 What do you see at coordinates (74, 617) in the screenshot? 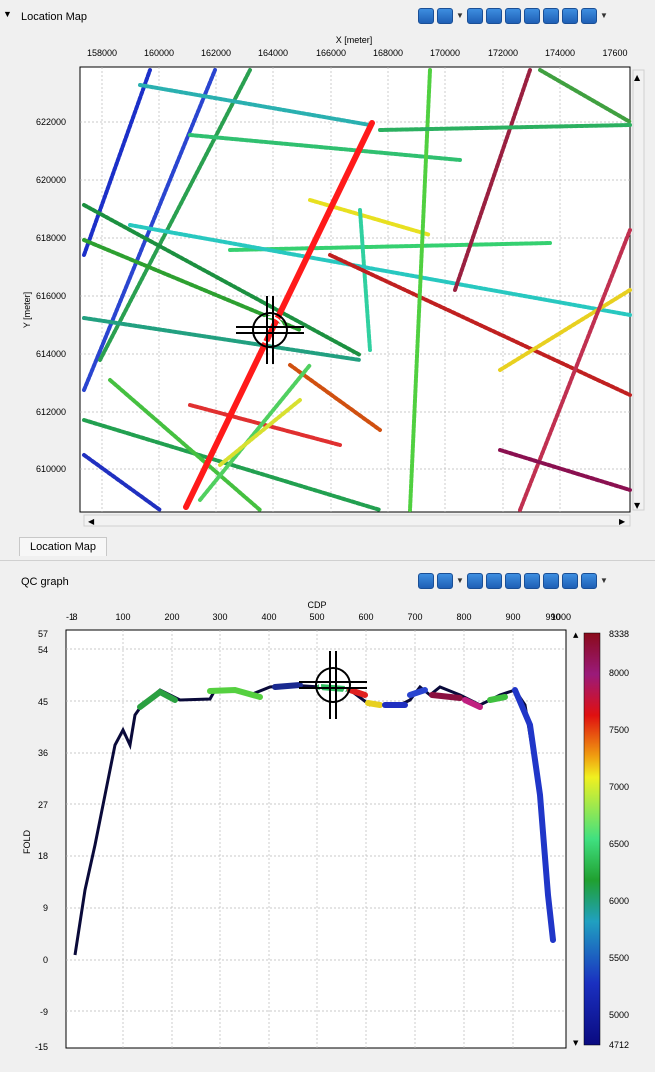
I see `qc-x-tick: 8` at bounding box center [74, 617].